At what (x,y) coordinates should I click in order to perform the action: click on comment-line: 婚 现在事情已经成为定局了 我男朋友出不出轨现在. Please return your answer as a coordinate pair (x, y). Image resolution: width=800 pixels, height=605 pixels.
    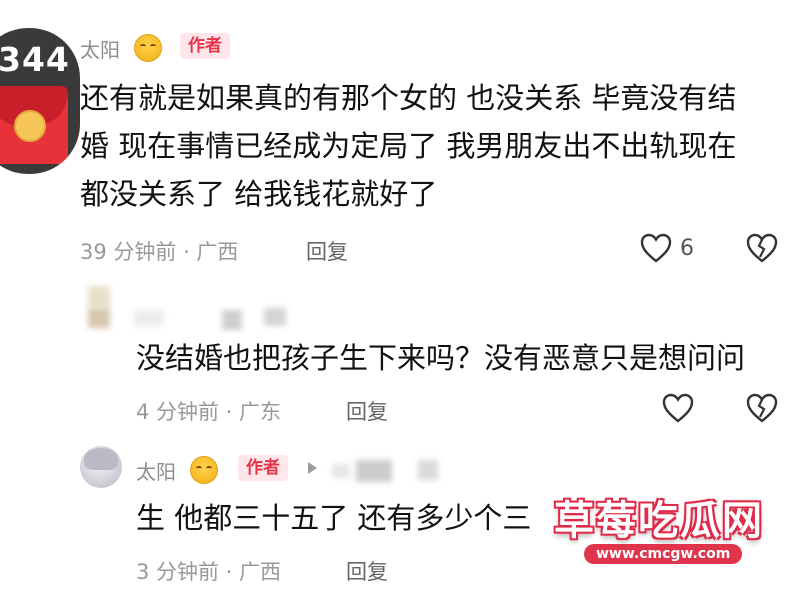
    Looking at the image, I should click on (408, 146).